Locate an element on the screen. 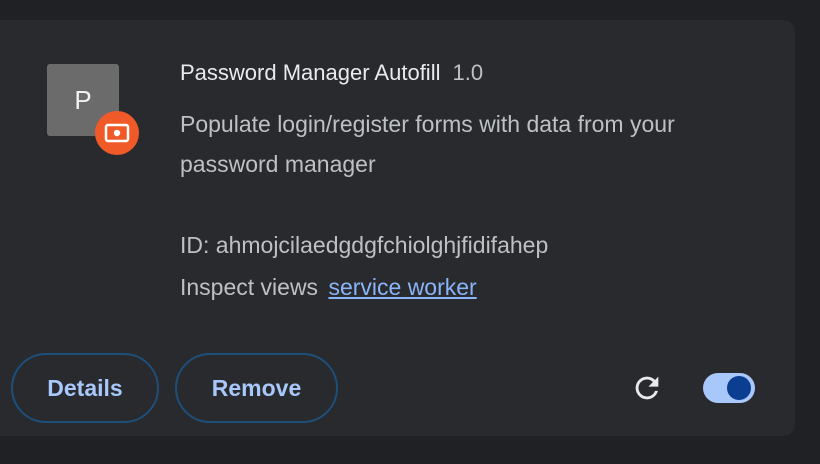  details-button: Details is located at coordinates (85, 388).